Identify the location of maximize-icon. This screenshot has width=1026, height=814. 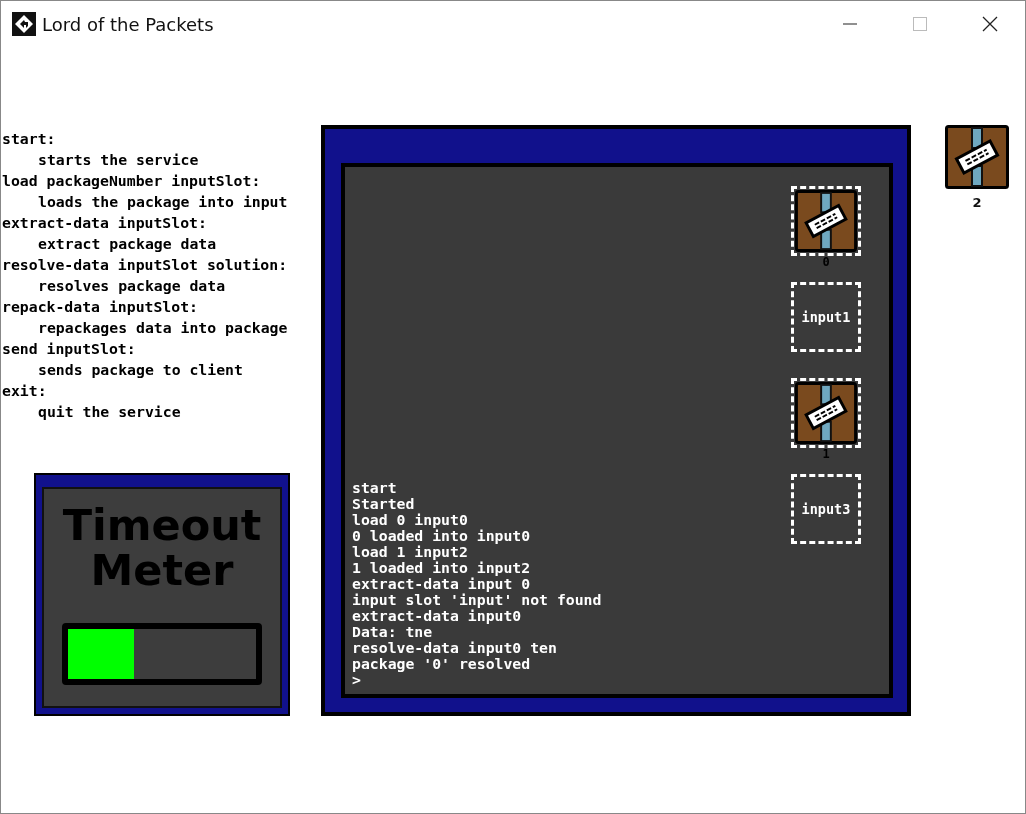
(920, 24).